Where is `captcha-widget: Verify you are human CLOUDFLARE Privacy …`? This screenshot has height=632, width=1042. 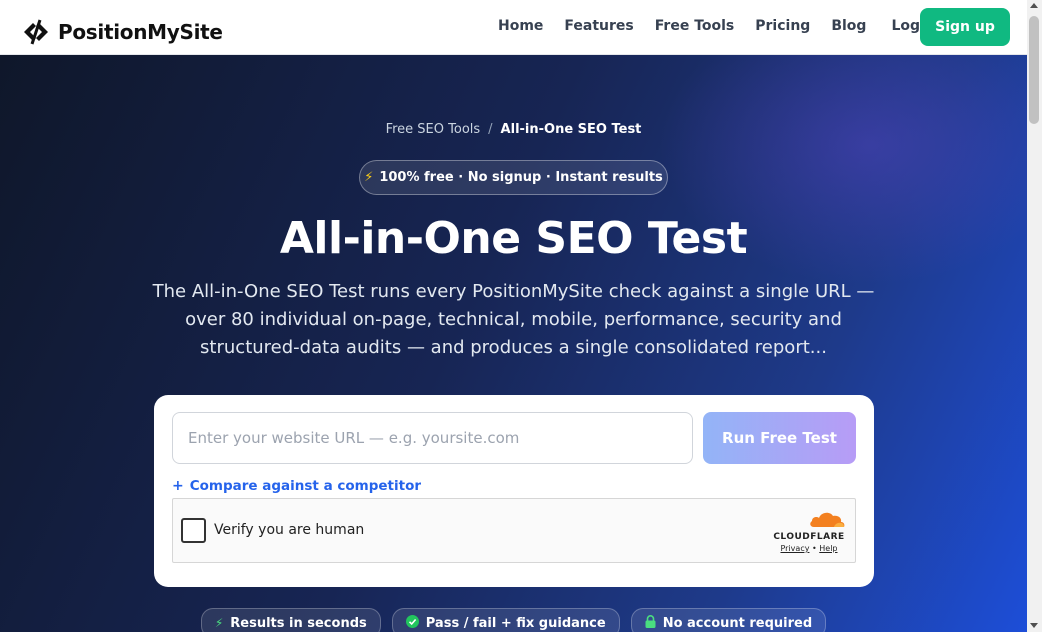
captcha-widget: Verify you are human CLOUDFLARE Privacy … is located at coordinates (514, 530).